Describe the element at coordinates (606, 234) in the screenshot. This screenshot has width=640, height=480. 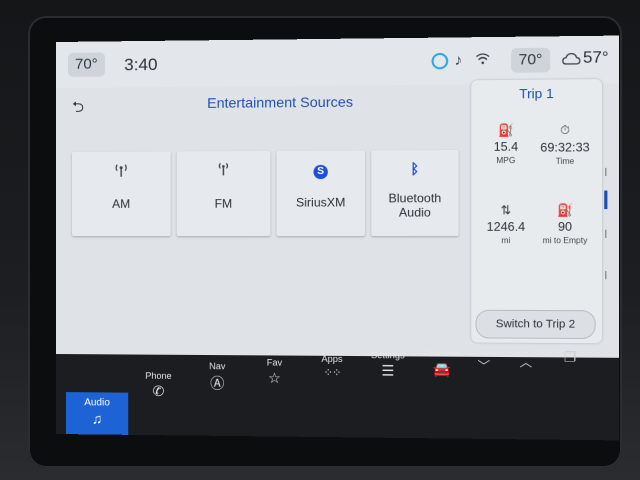
I see `trip-scrollbar` at that location.